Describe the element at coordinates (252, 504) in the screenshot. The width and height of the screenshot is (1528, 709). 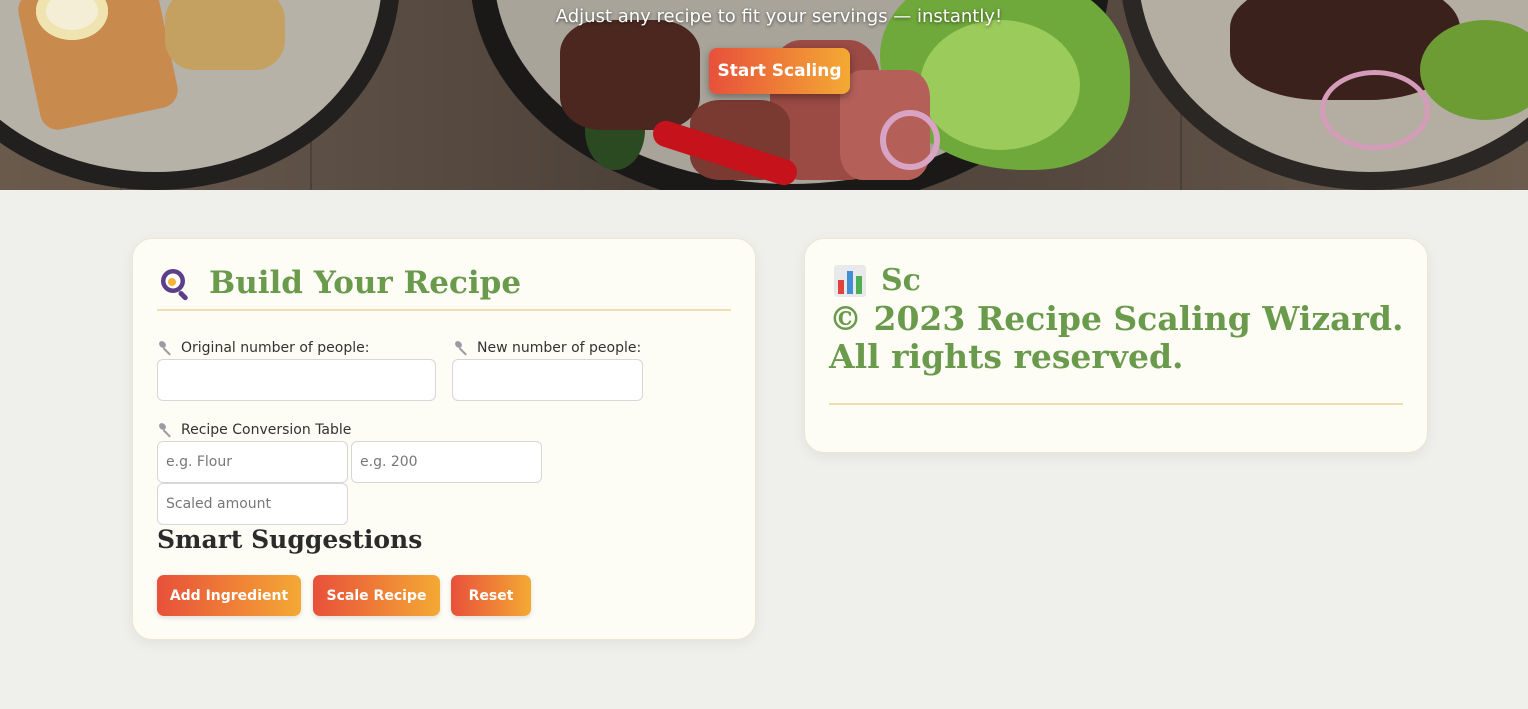
I see `scaled-amount-input` at that location.